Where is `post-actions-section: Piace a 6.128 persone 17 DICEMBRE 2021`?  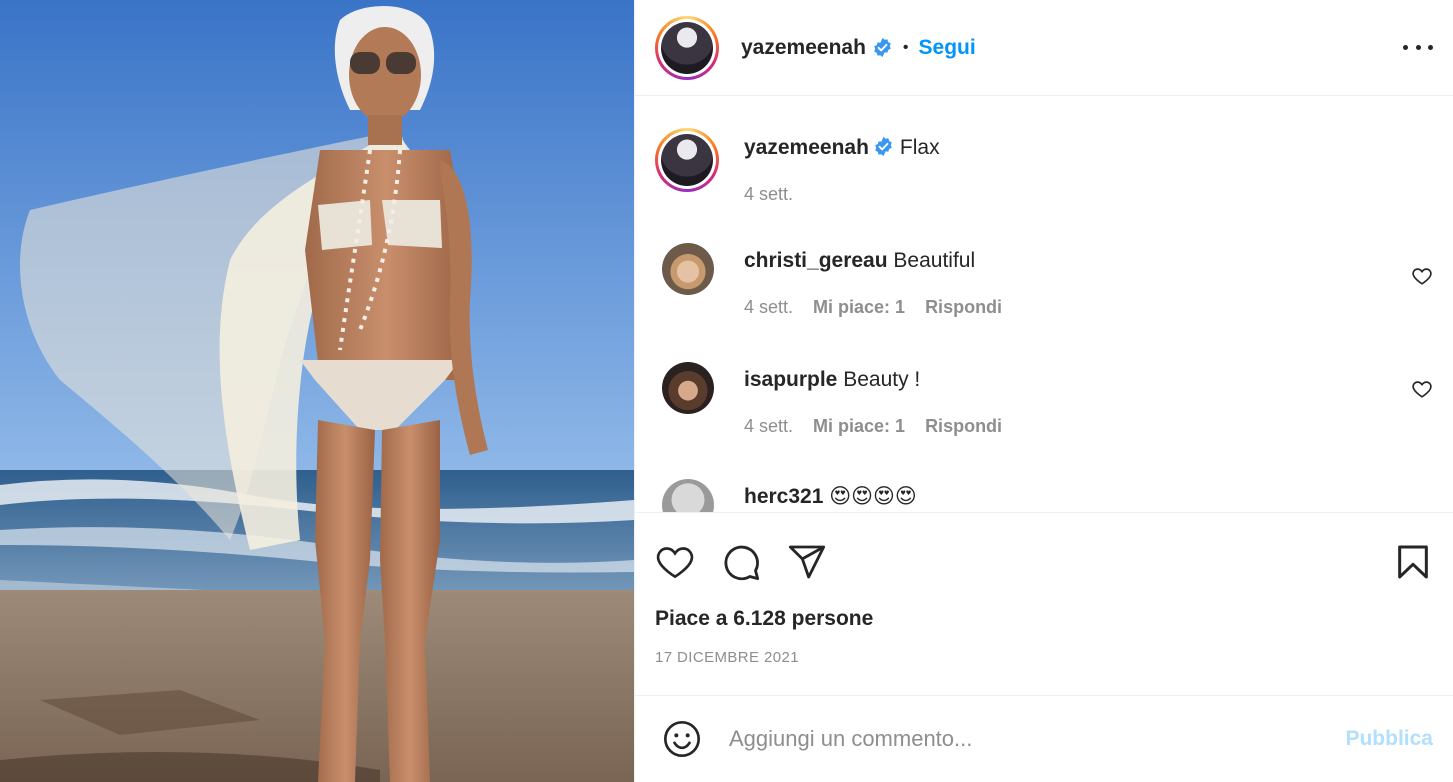
post-actions-section: Piace a 6.128 persone 17 DICEMBRE 2021 is located at coordinates (1044, 603).